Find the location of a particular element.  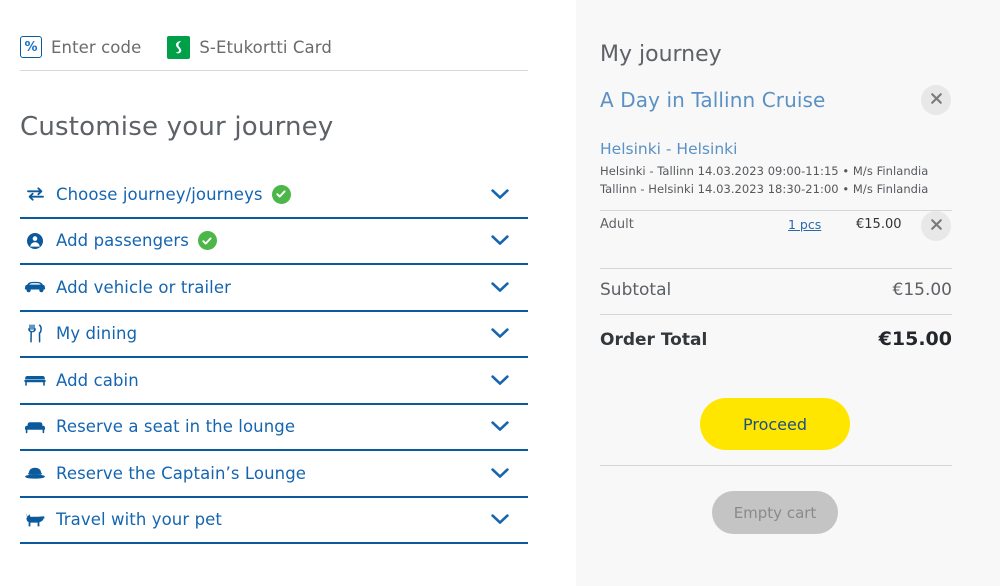

s-etukortti-label: S-Etukortti Card is located at coordinates (265, 47).